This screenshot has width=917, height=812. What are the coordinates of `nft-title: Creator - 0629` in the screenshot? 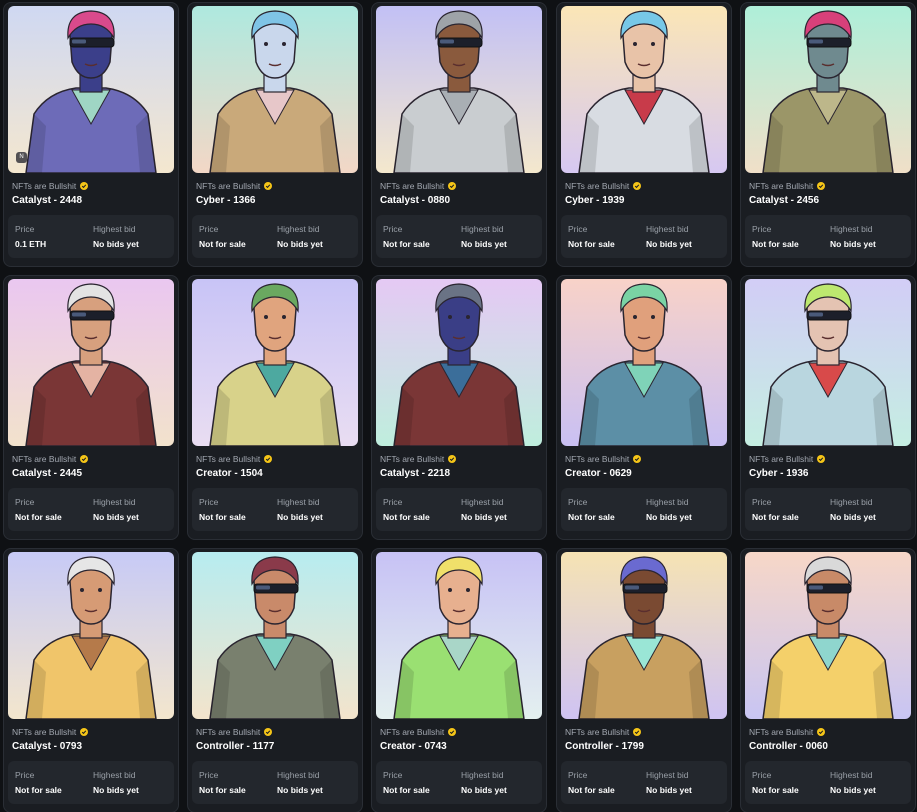 It's located at (598, 473).